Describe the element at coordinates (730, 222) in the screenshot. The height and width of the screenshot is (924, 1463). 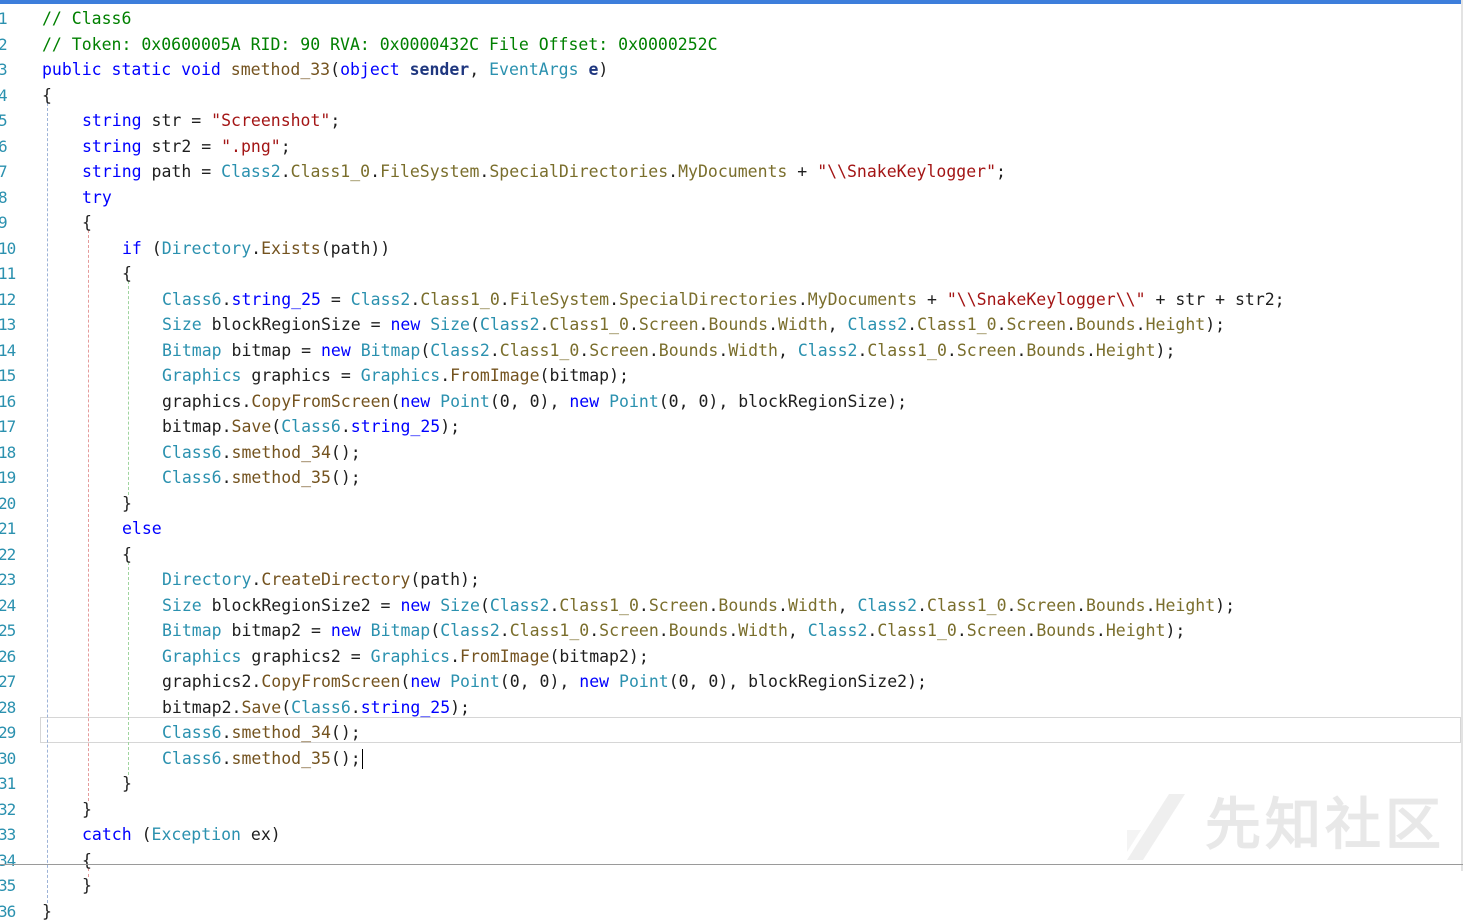
I see `code-line: 9{` at that location.